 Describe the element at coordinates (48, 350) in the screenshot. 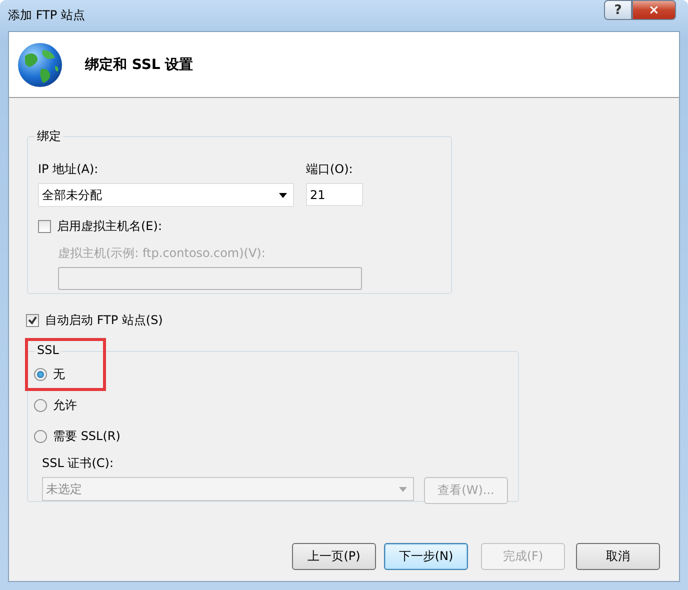

I see `group-label: SSL` at that location.